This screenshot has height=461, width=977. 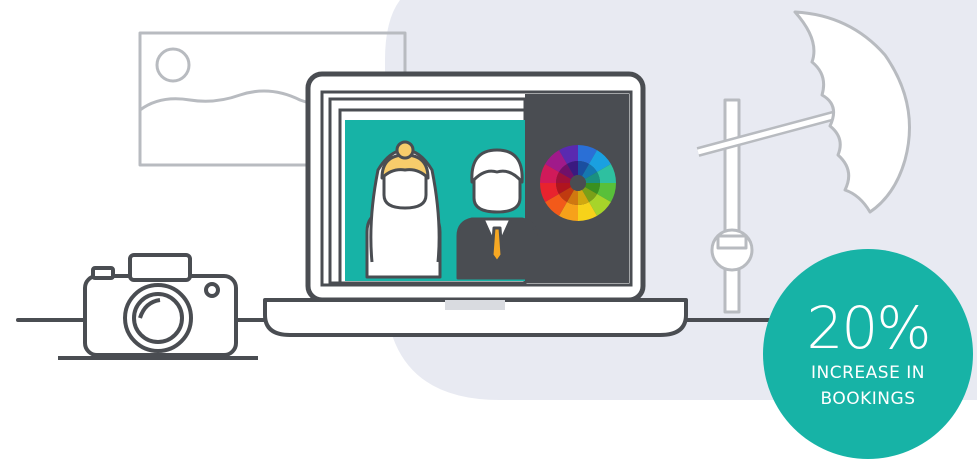 What do you see at coordinates (868, 399) in the screenshot?
I see `stat-label-line2: BOOKINGS` at bounding box center [868, 399].